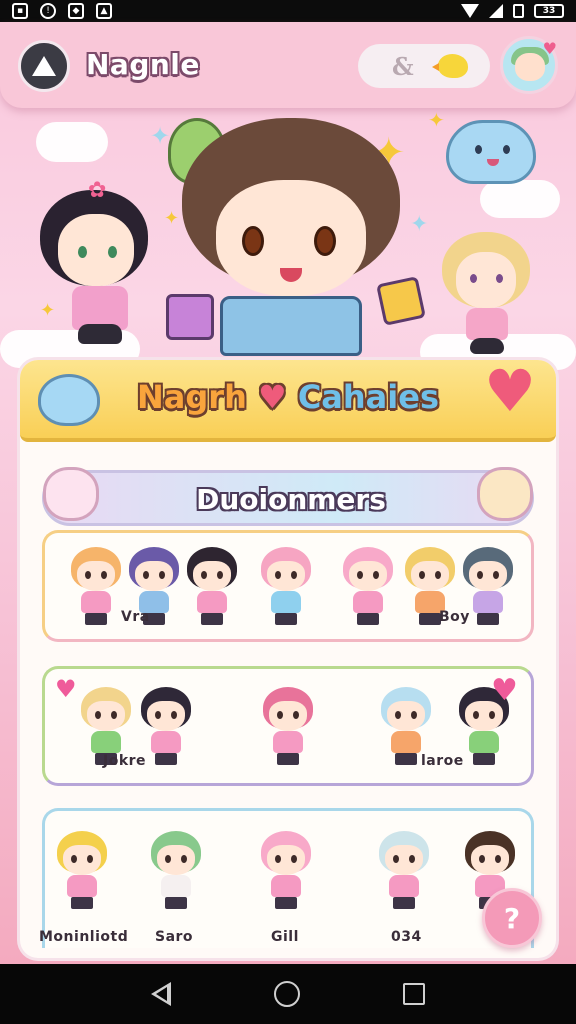  Describe the element at coordinates (413, 994) in the screenshot. I see `recent-apps-icon` at that location.